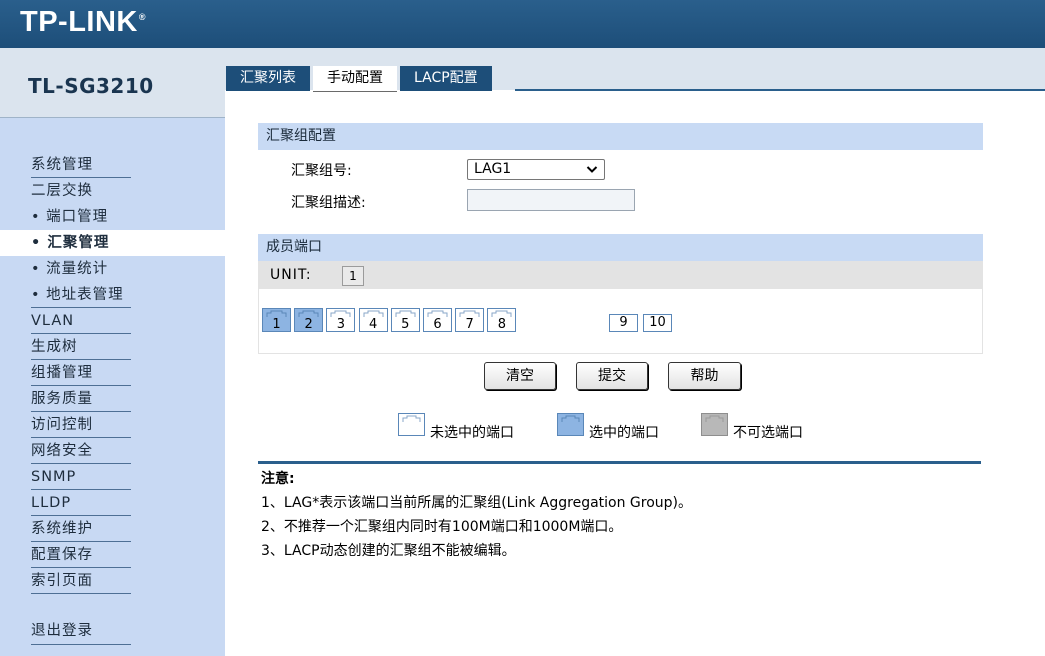 The width and height of the screenshot is (1045, 656). I want to click on port-4: 4, so click(373, 320).